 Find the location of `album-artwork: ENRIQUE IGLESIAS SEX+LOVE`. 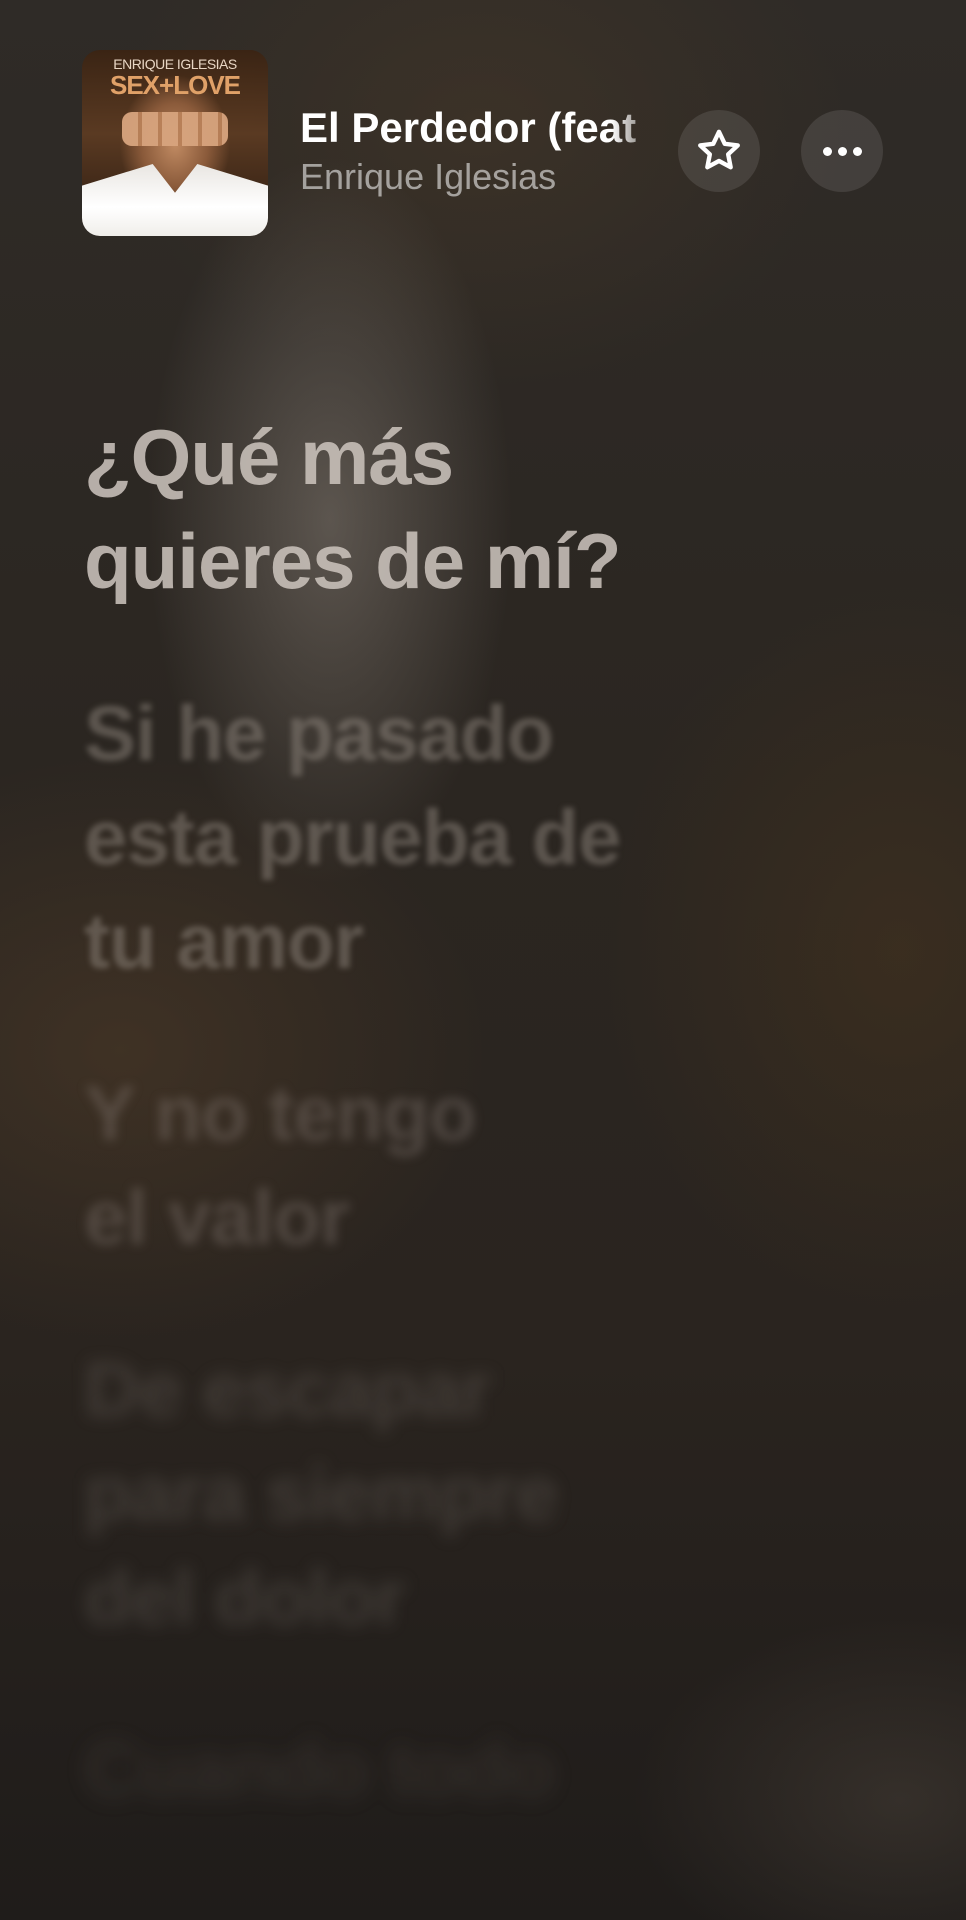

album-artwork: ENRIQUE IGLESIAS SEX+LOVE is located at coordinates (175, 143).